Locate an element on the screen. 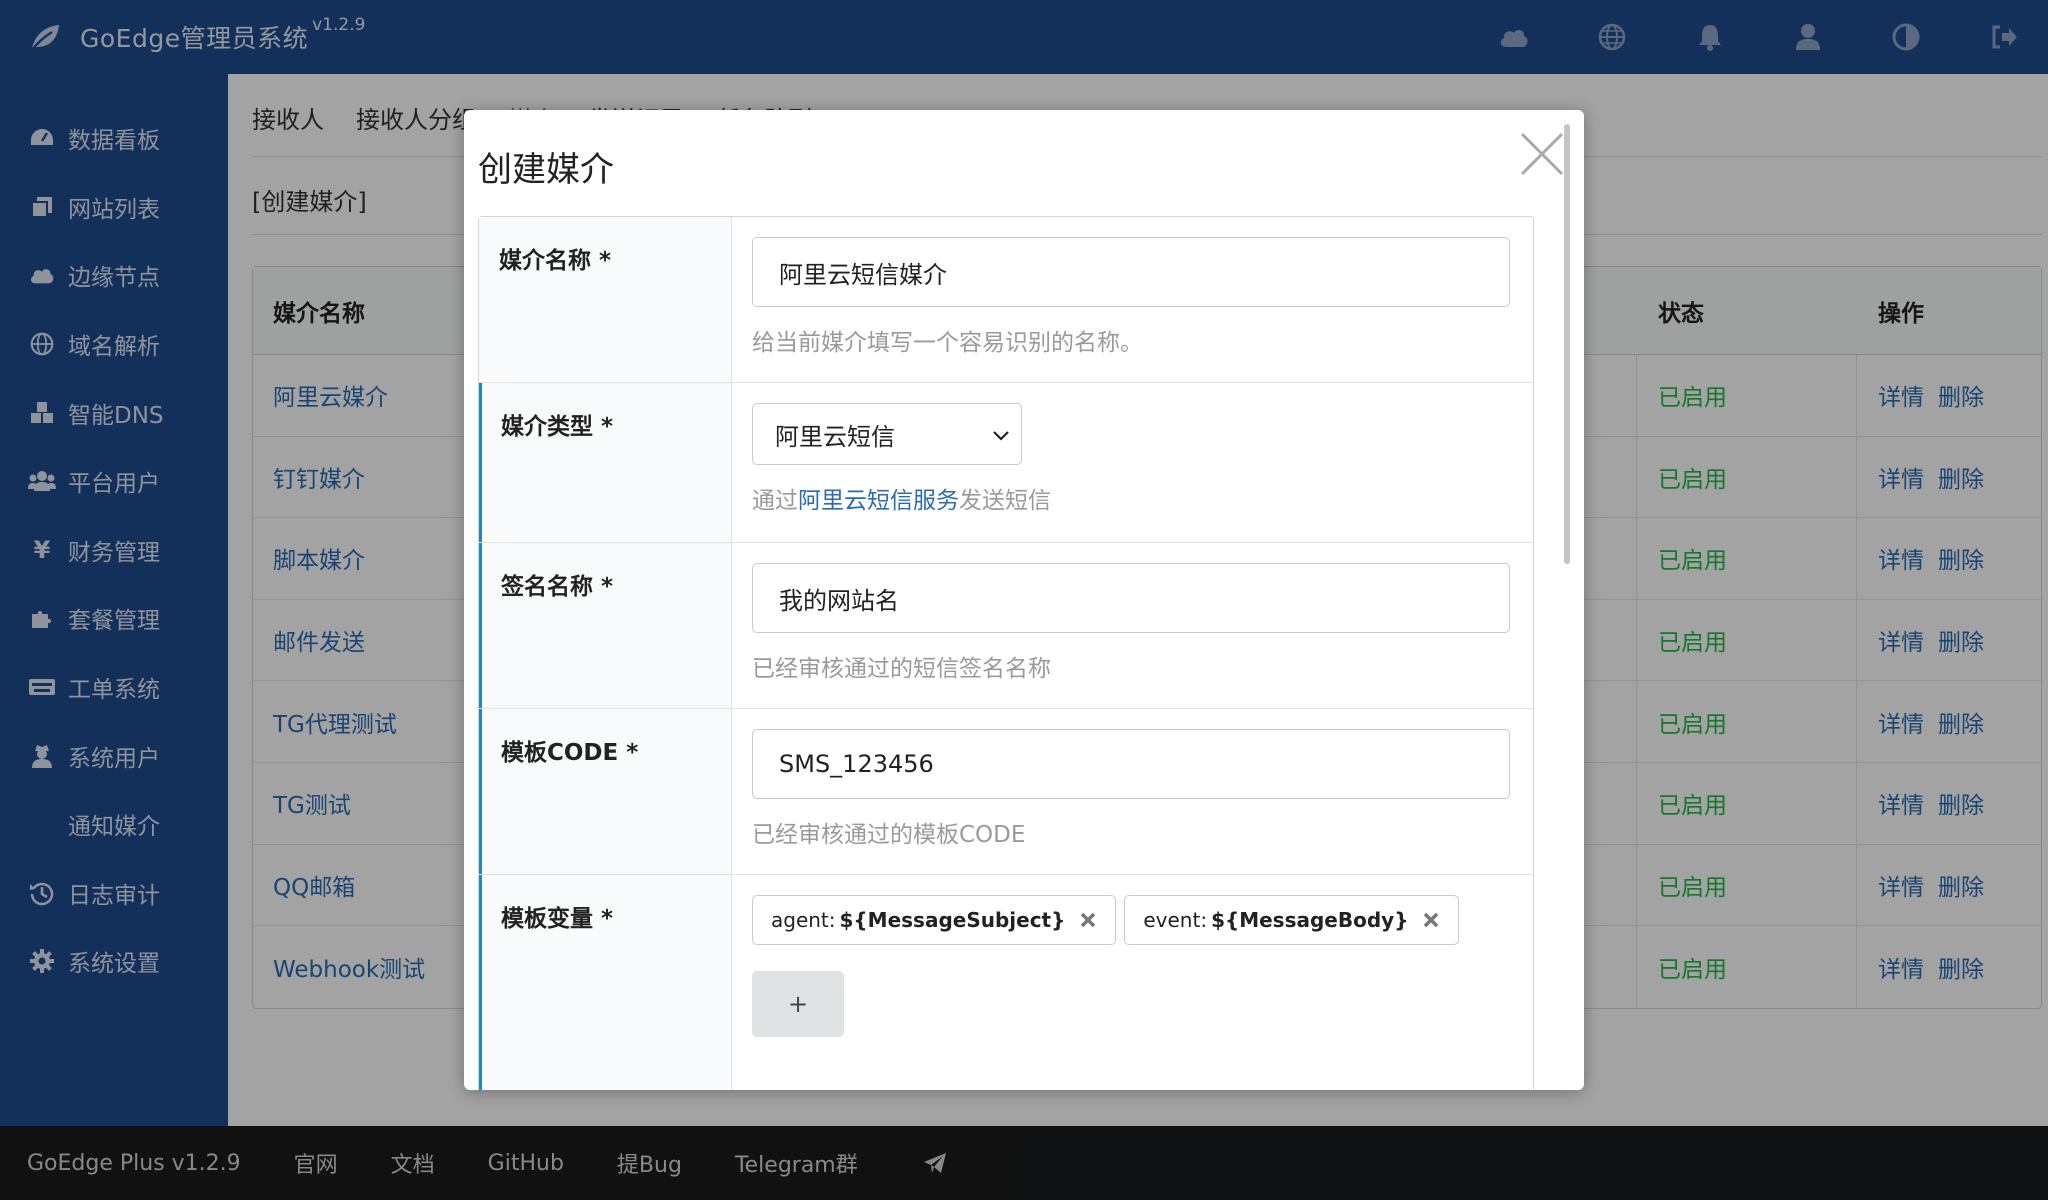 This screenshot has width=2048, height=1200. tag-key: agent: is located at coordinates (803, 920).